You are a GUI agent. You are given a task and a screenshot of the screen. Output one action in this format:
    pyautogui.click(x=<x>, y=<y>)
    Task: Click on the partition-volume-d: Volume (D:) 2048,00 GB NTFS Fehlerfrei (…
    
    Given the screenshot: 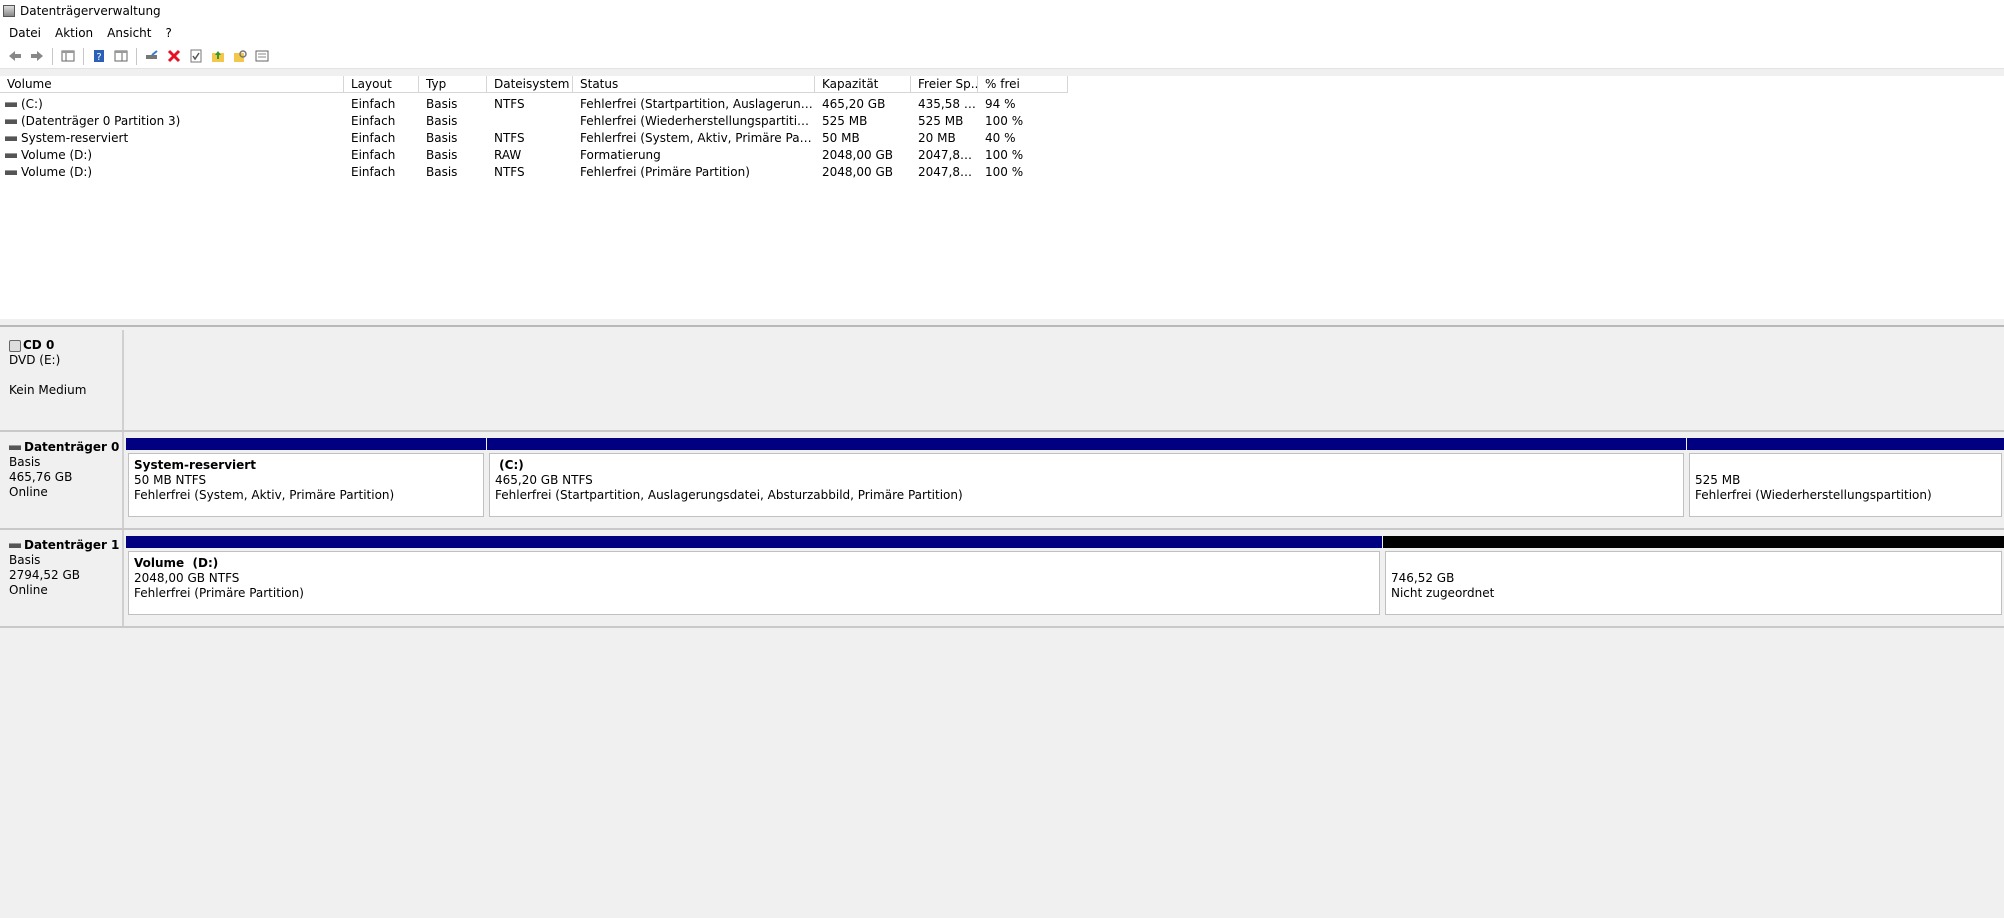 What is the action you would take?
    pyautogui.click(x=754, y=578)
    